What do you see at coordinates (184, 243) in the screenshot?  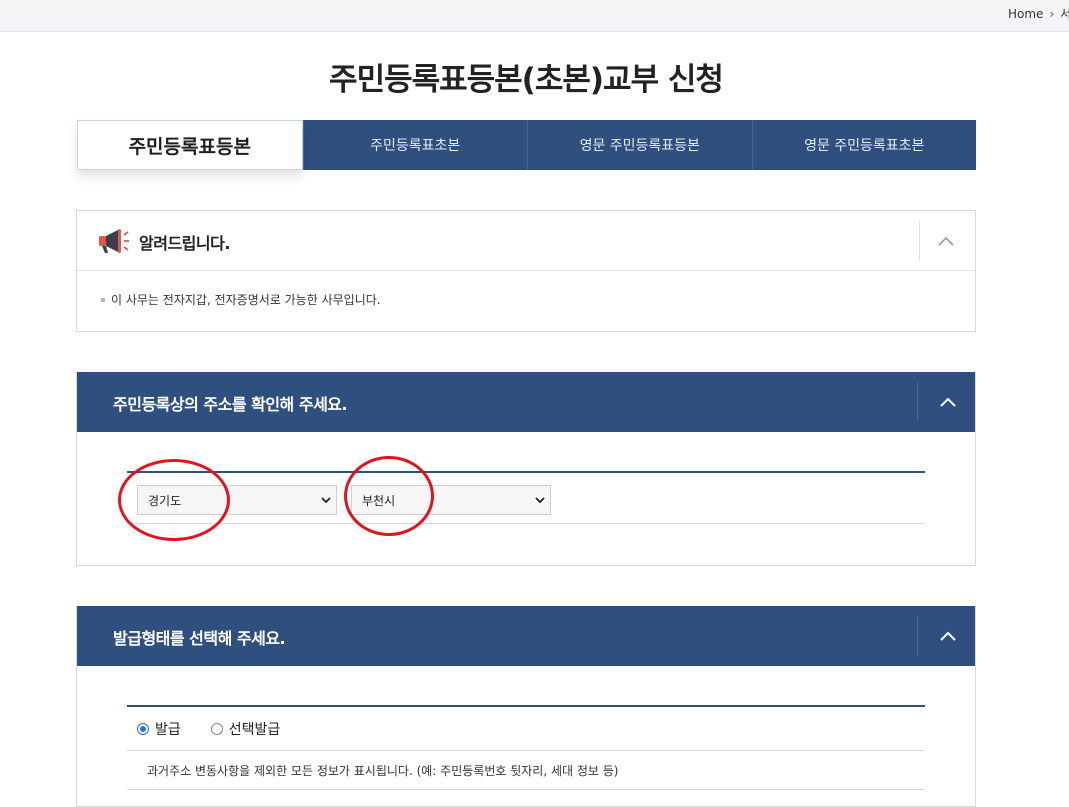 I see `notice-title: 알려드립니다.` at bounding box center [184, 243].